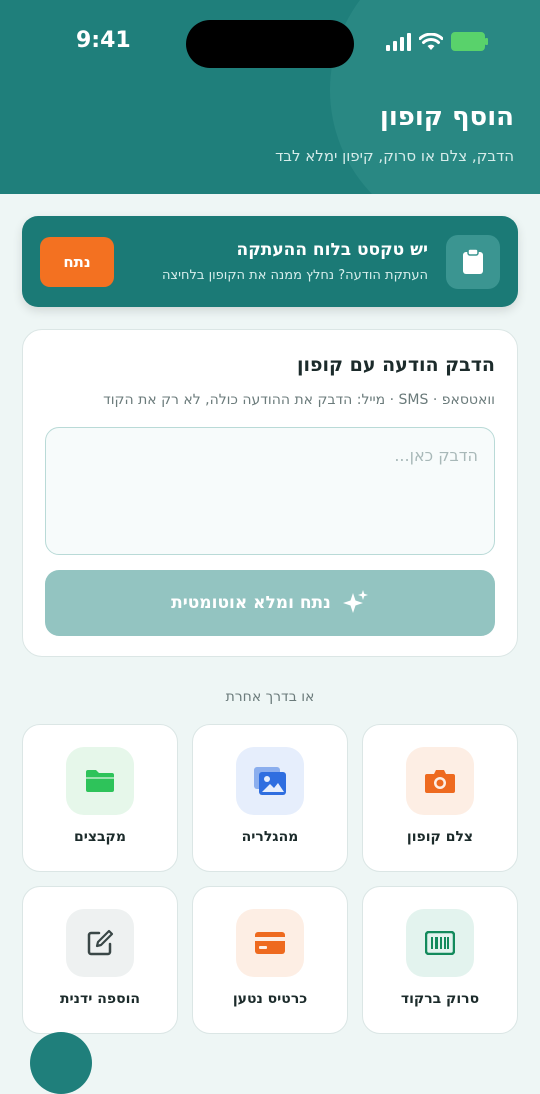 The image size is (540, 1094). I want to click on option-files: מקבצים, so click(100, 798).